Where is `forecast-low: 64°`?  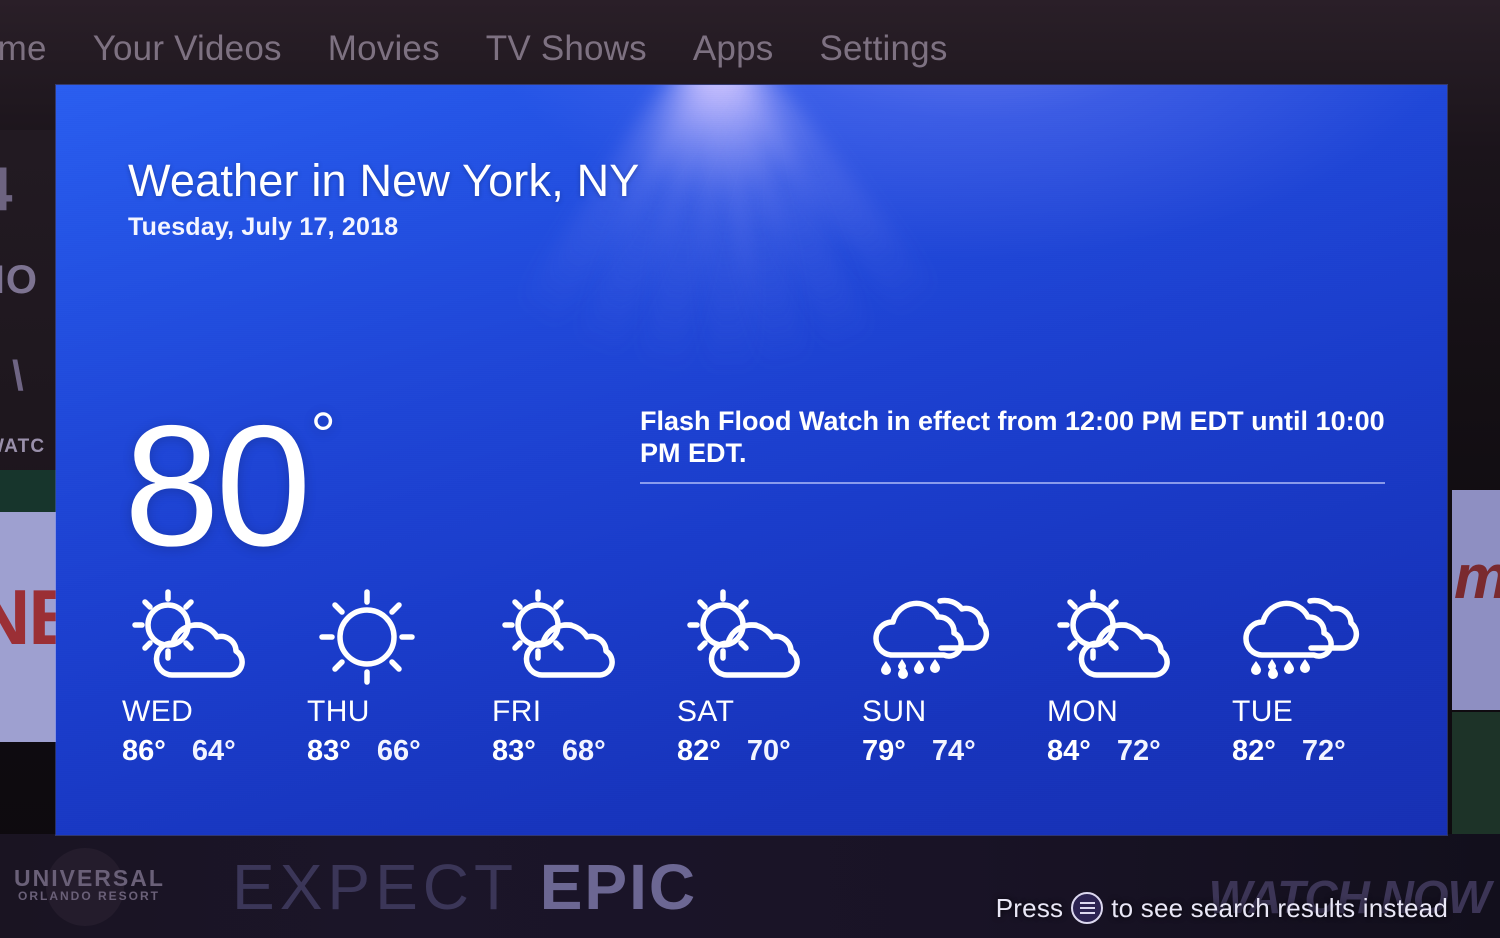 forecast-low: 64° is located at coordinates (213, 751).